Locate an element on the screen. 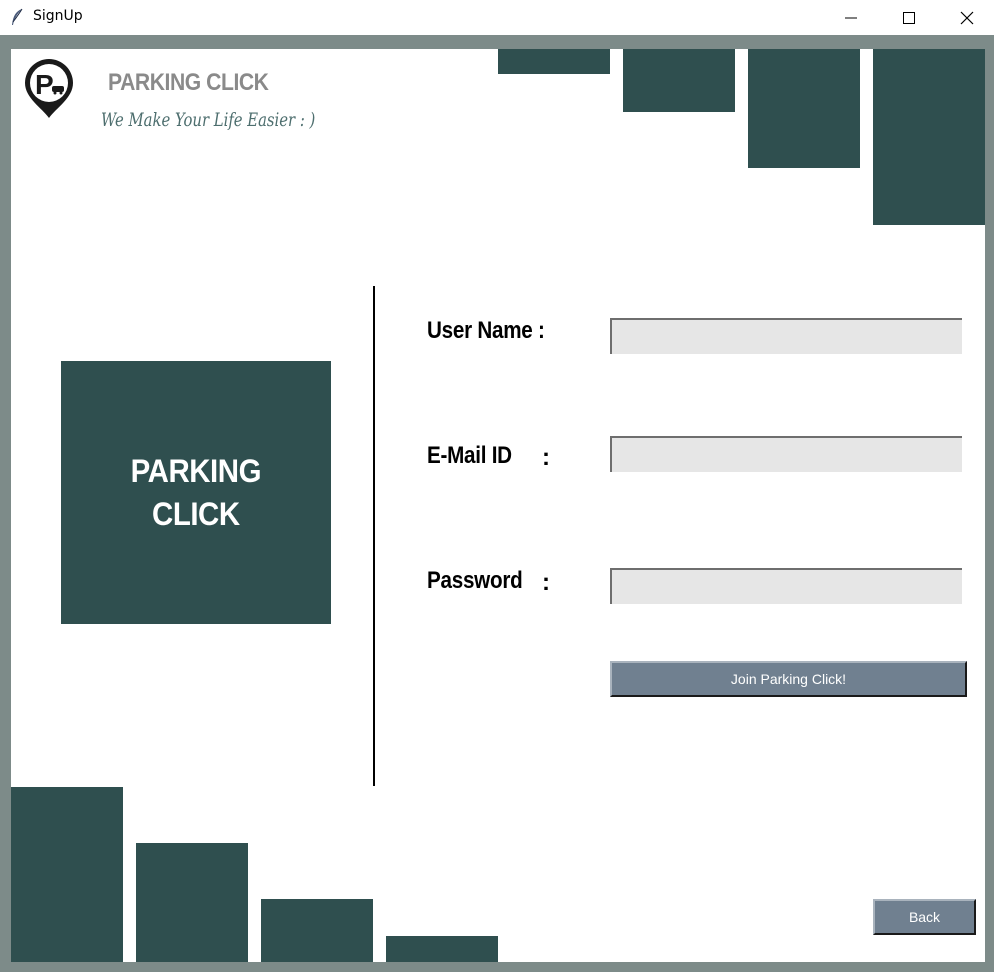  email-colon: : is located at coordinates (546, 457).